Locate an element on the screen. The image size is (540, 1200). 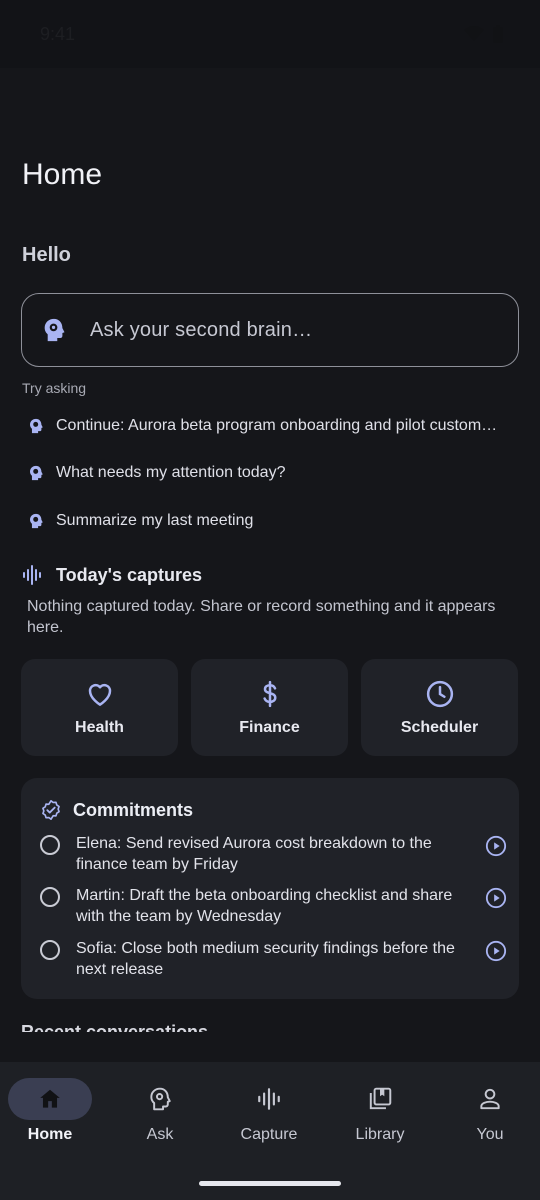
suggestion-item: What needs my attention today? is located at coordinates (272, 473).